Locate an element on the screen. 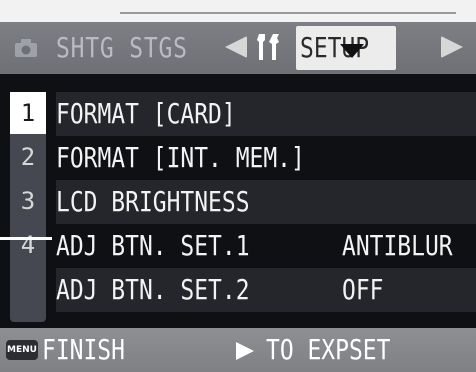  menu-item-value: OFF is located at coordinates (363, 289).